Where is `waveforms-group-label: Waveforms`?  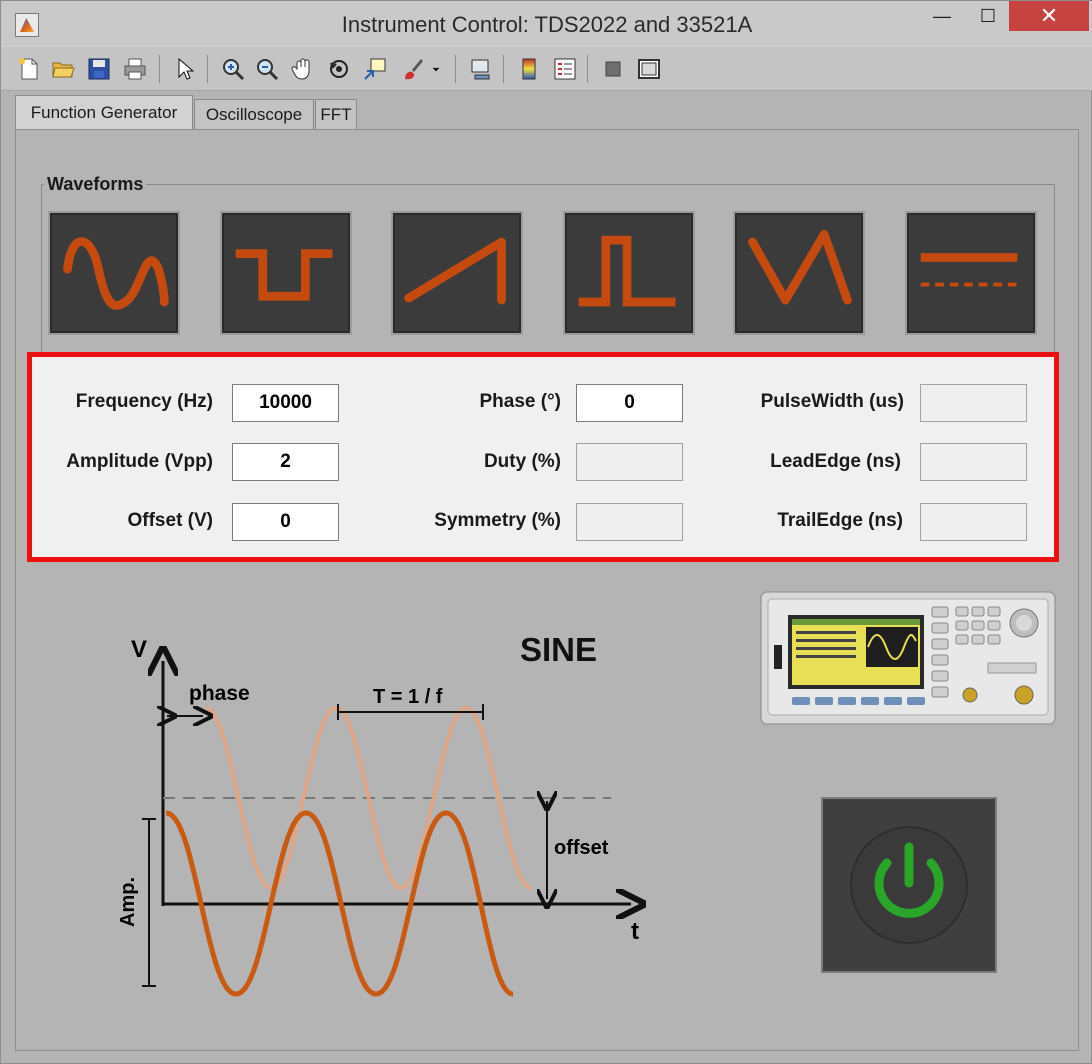
waveforms-group-label: Waveforms is located at coordinates (95, 184).